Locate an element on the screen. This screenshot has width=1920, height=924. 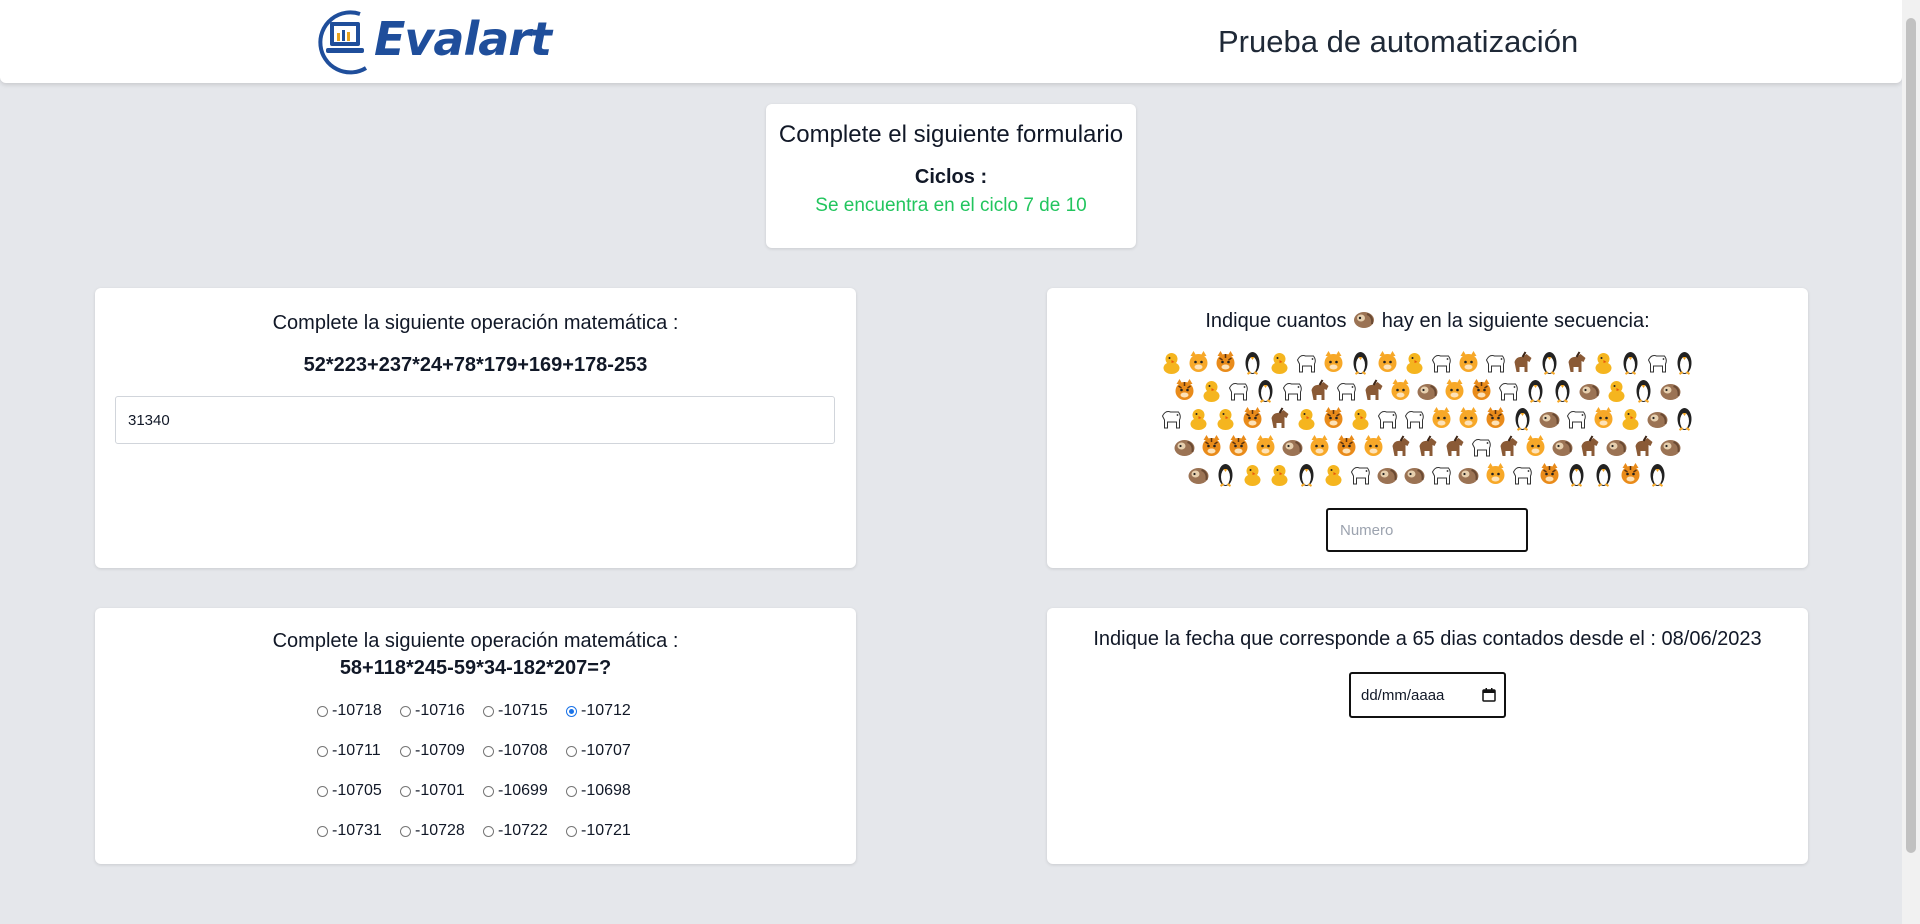
answer-option: -10722 is located at coordinates (524, 831).